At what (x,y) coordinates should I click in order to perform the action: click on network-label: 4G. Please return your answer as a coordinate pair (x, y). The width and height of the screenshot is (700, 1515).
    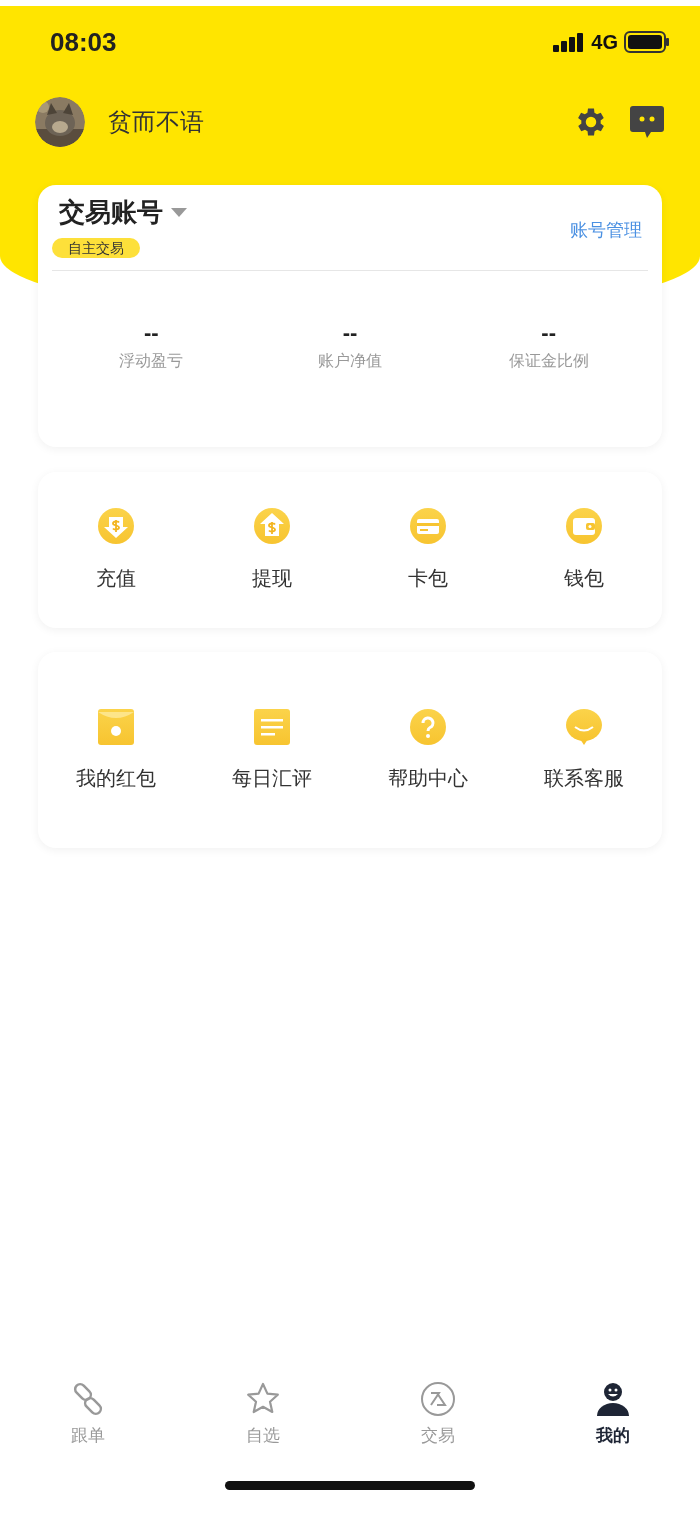
    Looking at the image, I should click on (604, 42).